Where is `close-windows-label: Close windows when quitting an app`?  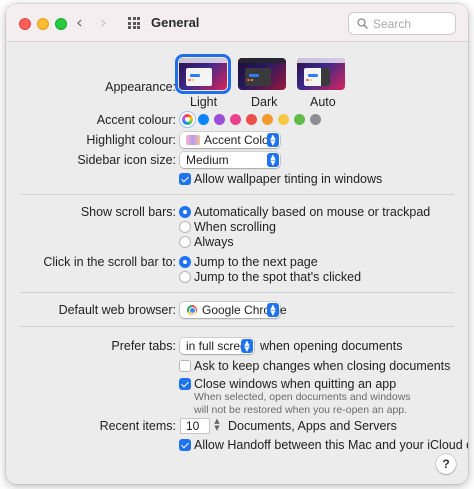 close-windows-label: Close windows when quitting an app is located at coordinates (295, 384).